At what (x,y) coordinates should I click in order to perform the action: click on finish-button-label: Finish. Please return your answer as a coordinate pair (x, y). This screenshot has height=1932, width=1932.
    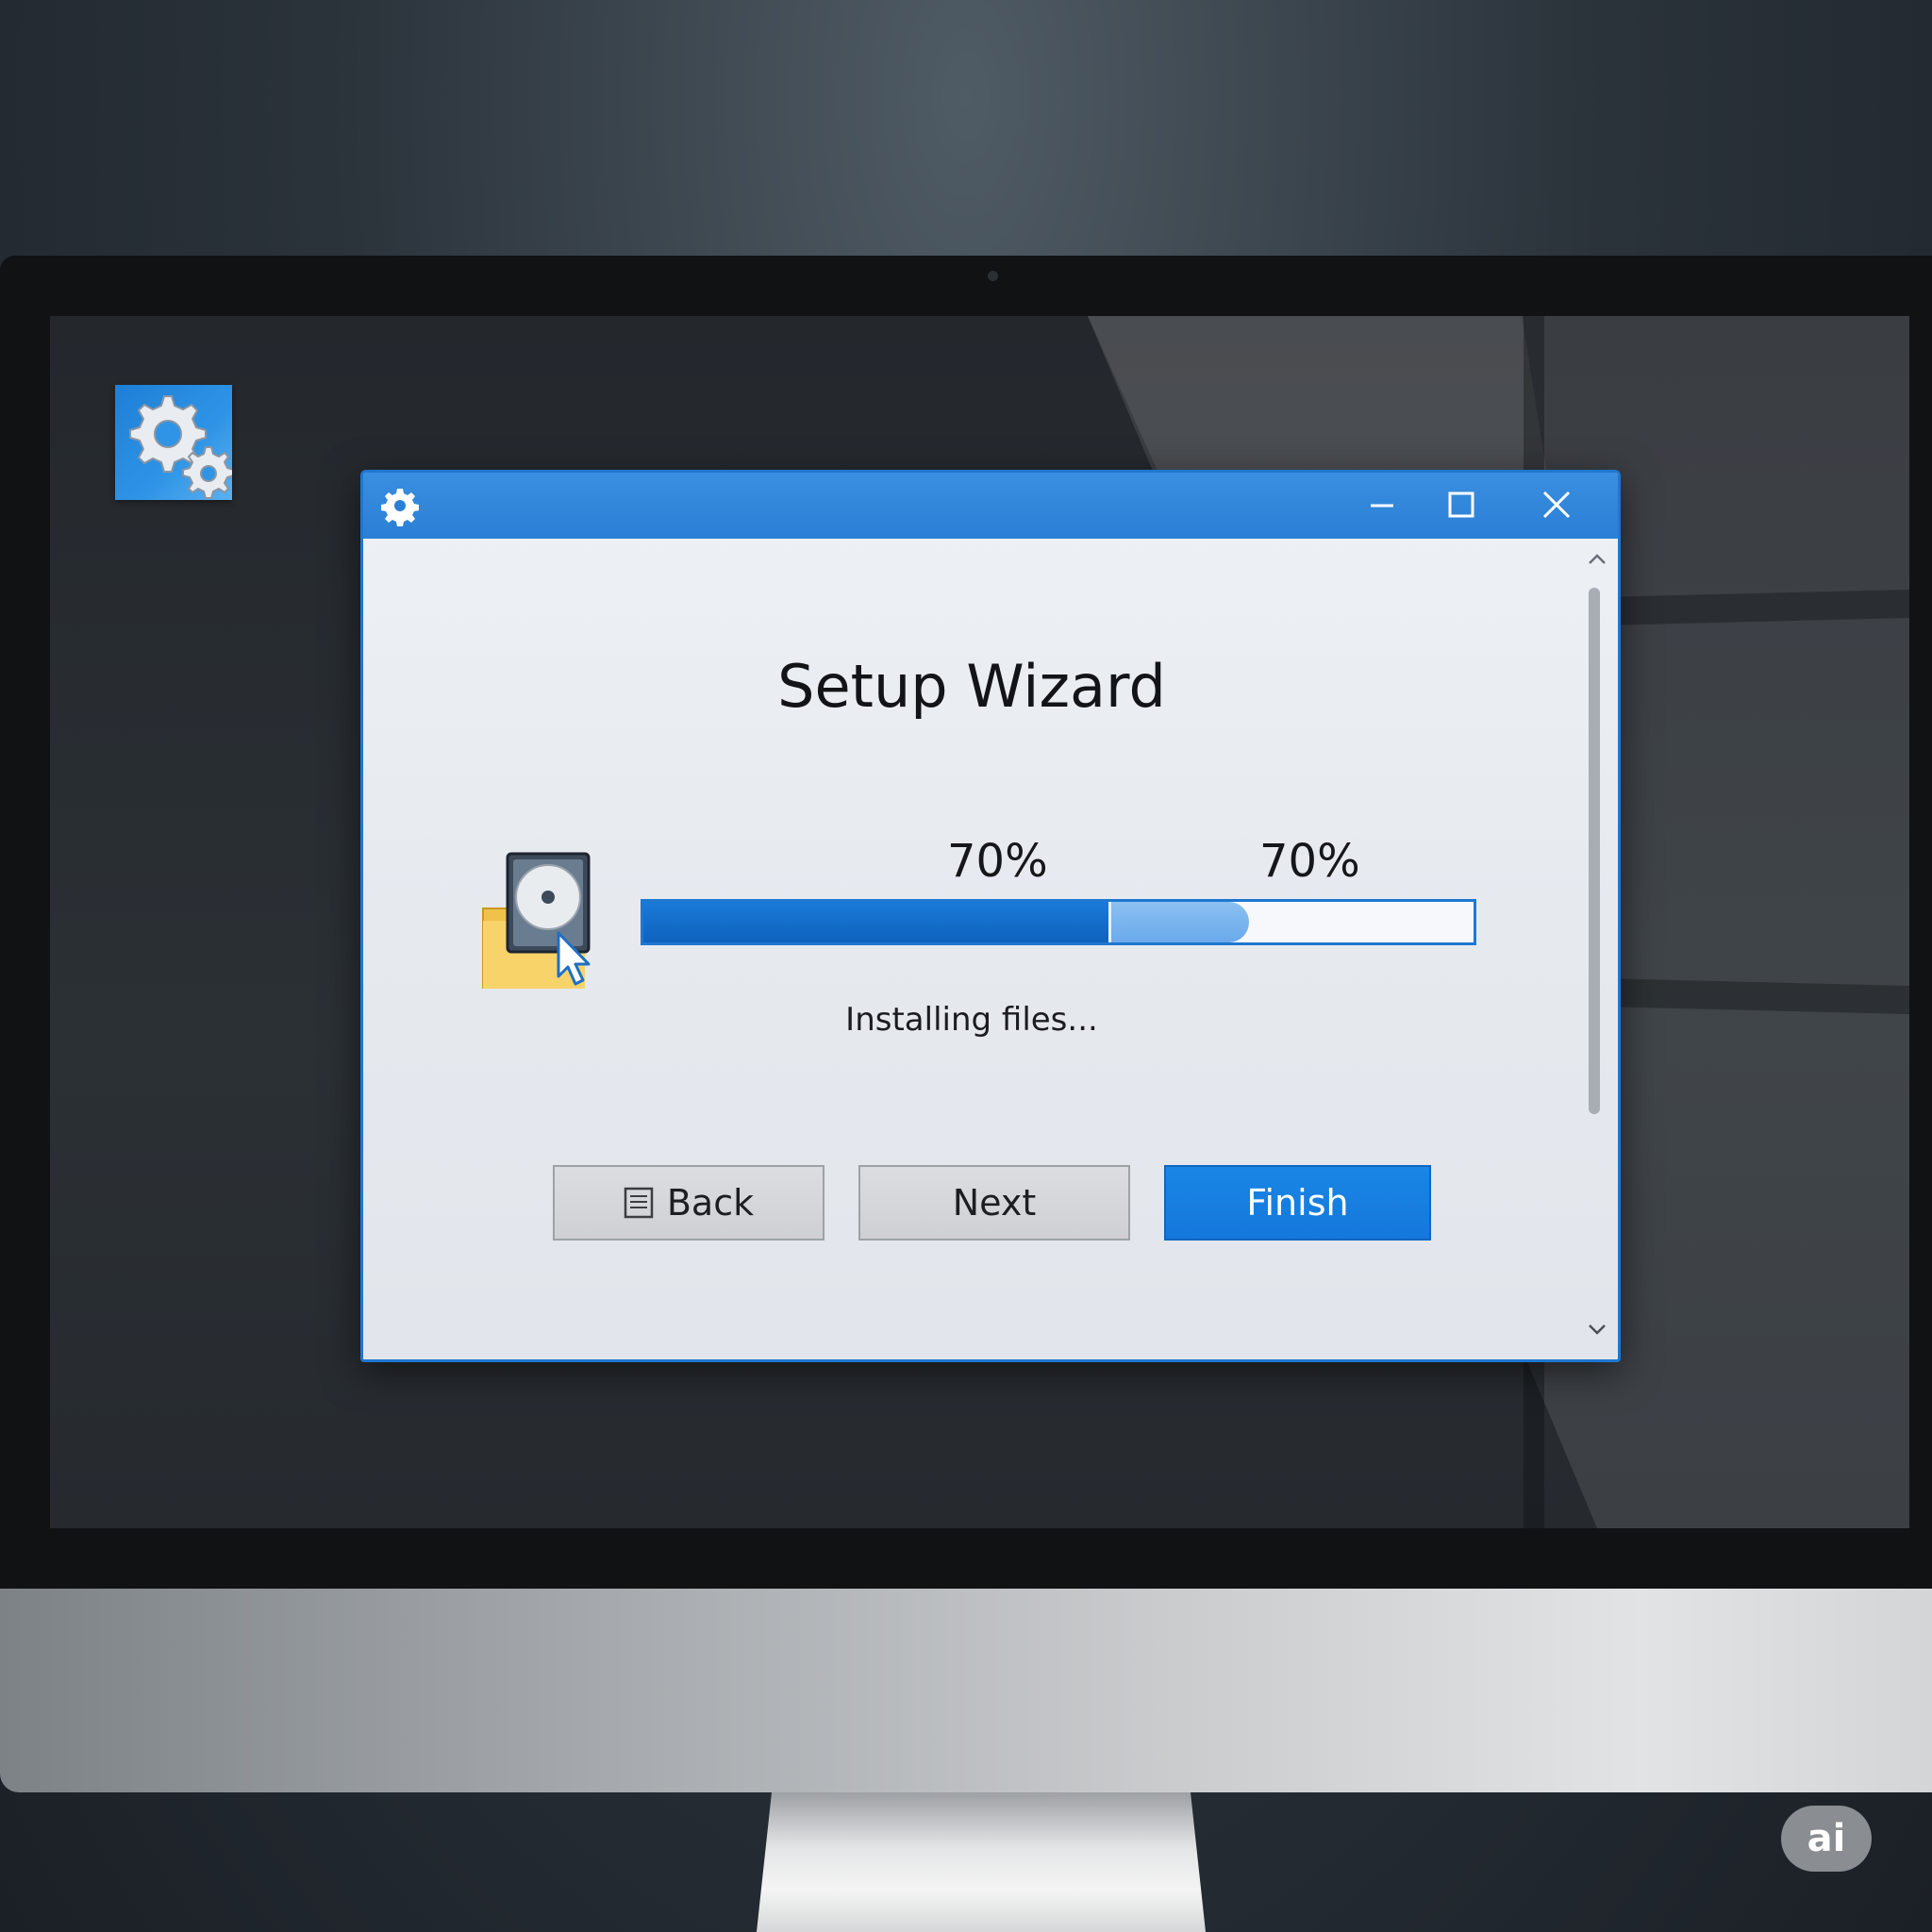
    Looking at the image, I should click on (1297, 1203).